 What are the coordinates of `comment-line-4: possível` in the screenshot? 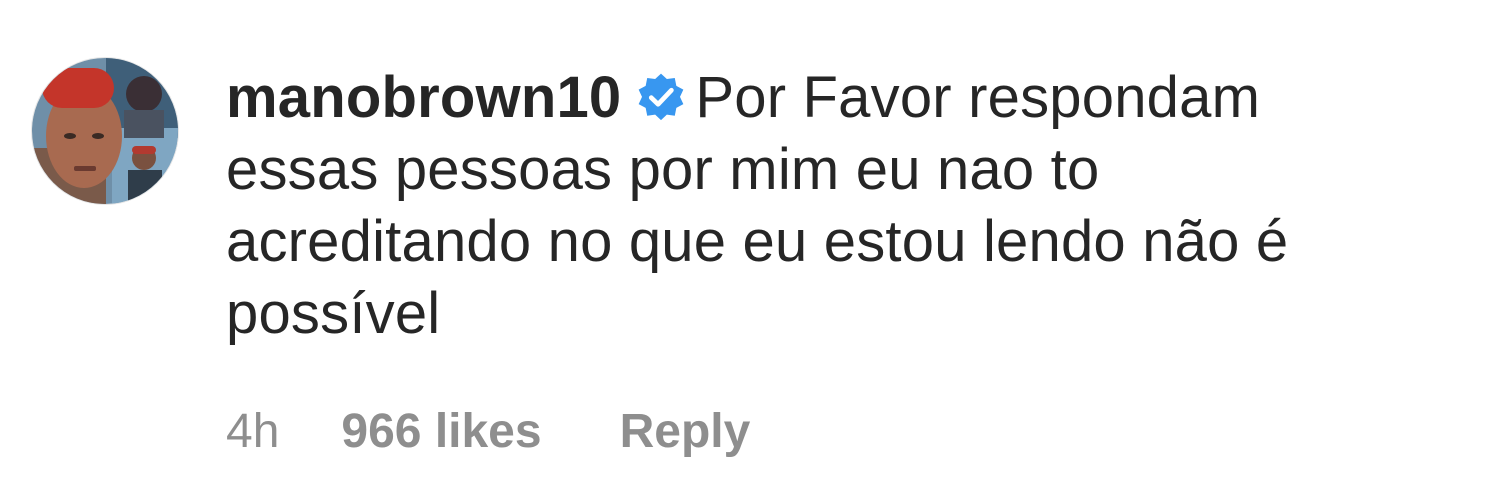 It's located at (333, 313).